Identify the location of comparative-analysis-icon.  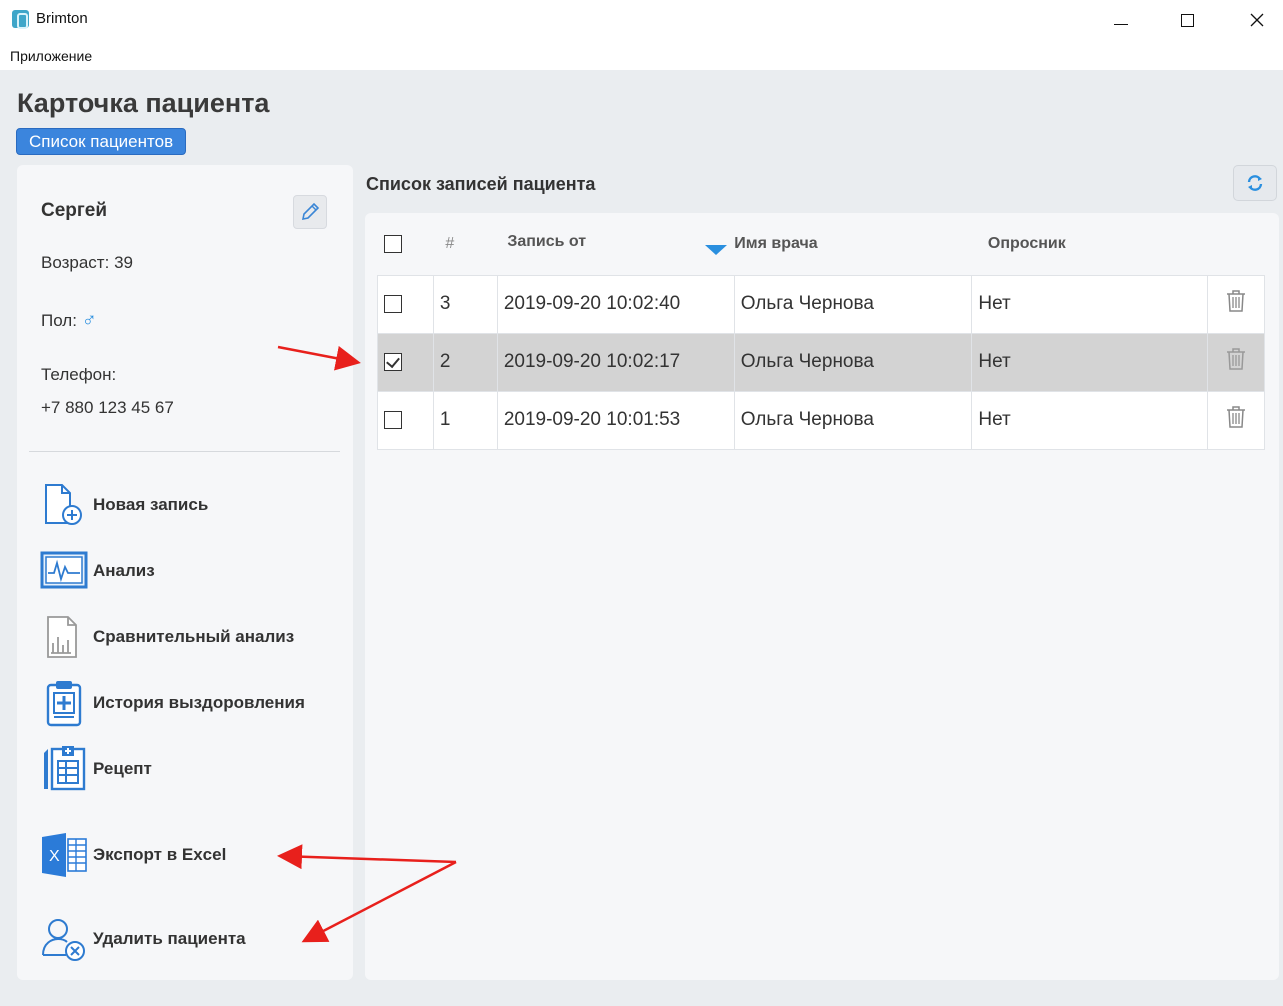
(64, 637).